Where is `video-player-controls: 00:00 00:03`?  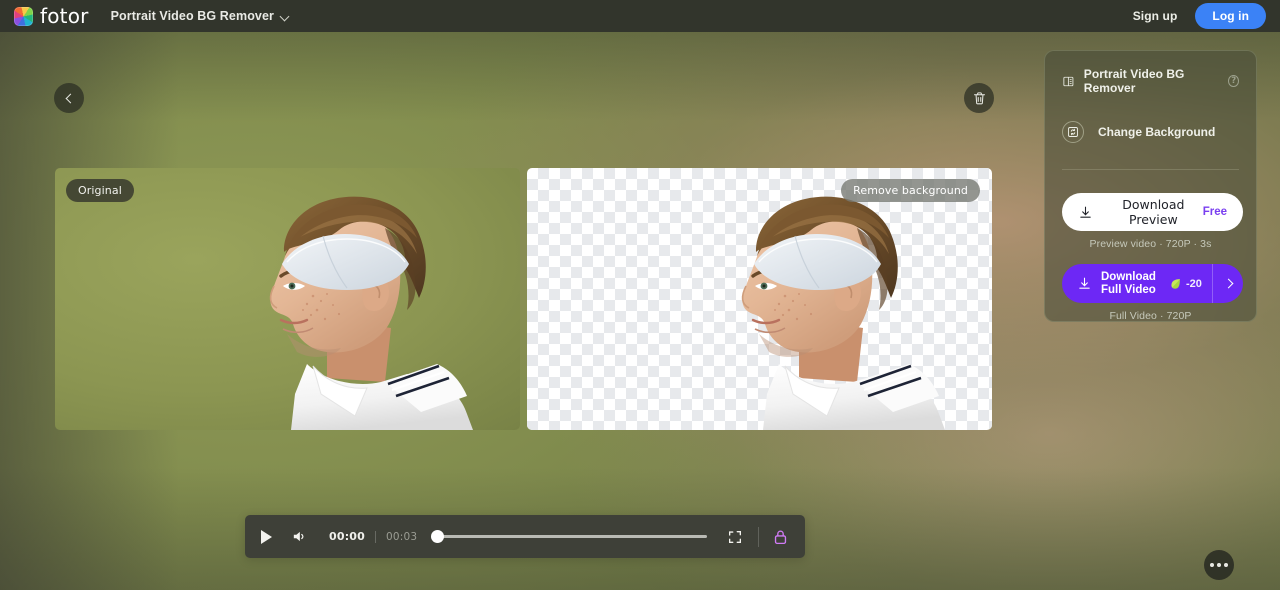
video-player-controls: 00:00 00:03 is located at coordinates (525, 536).